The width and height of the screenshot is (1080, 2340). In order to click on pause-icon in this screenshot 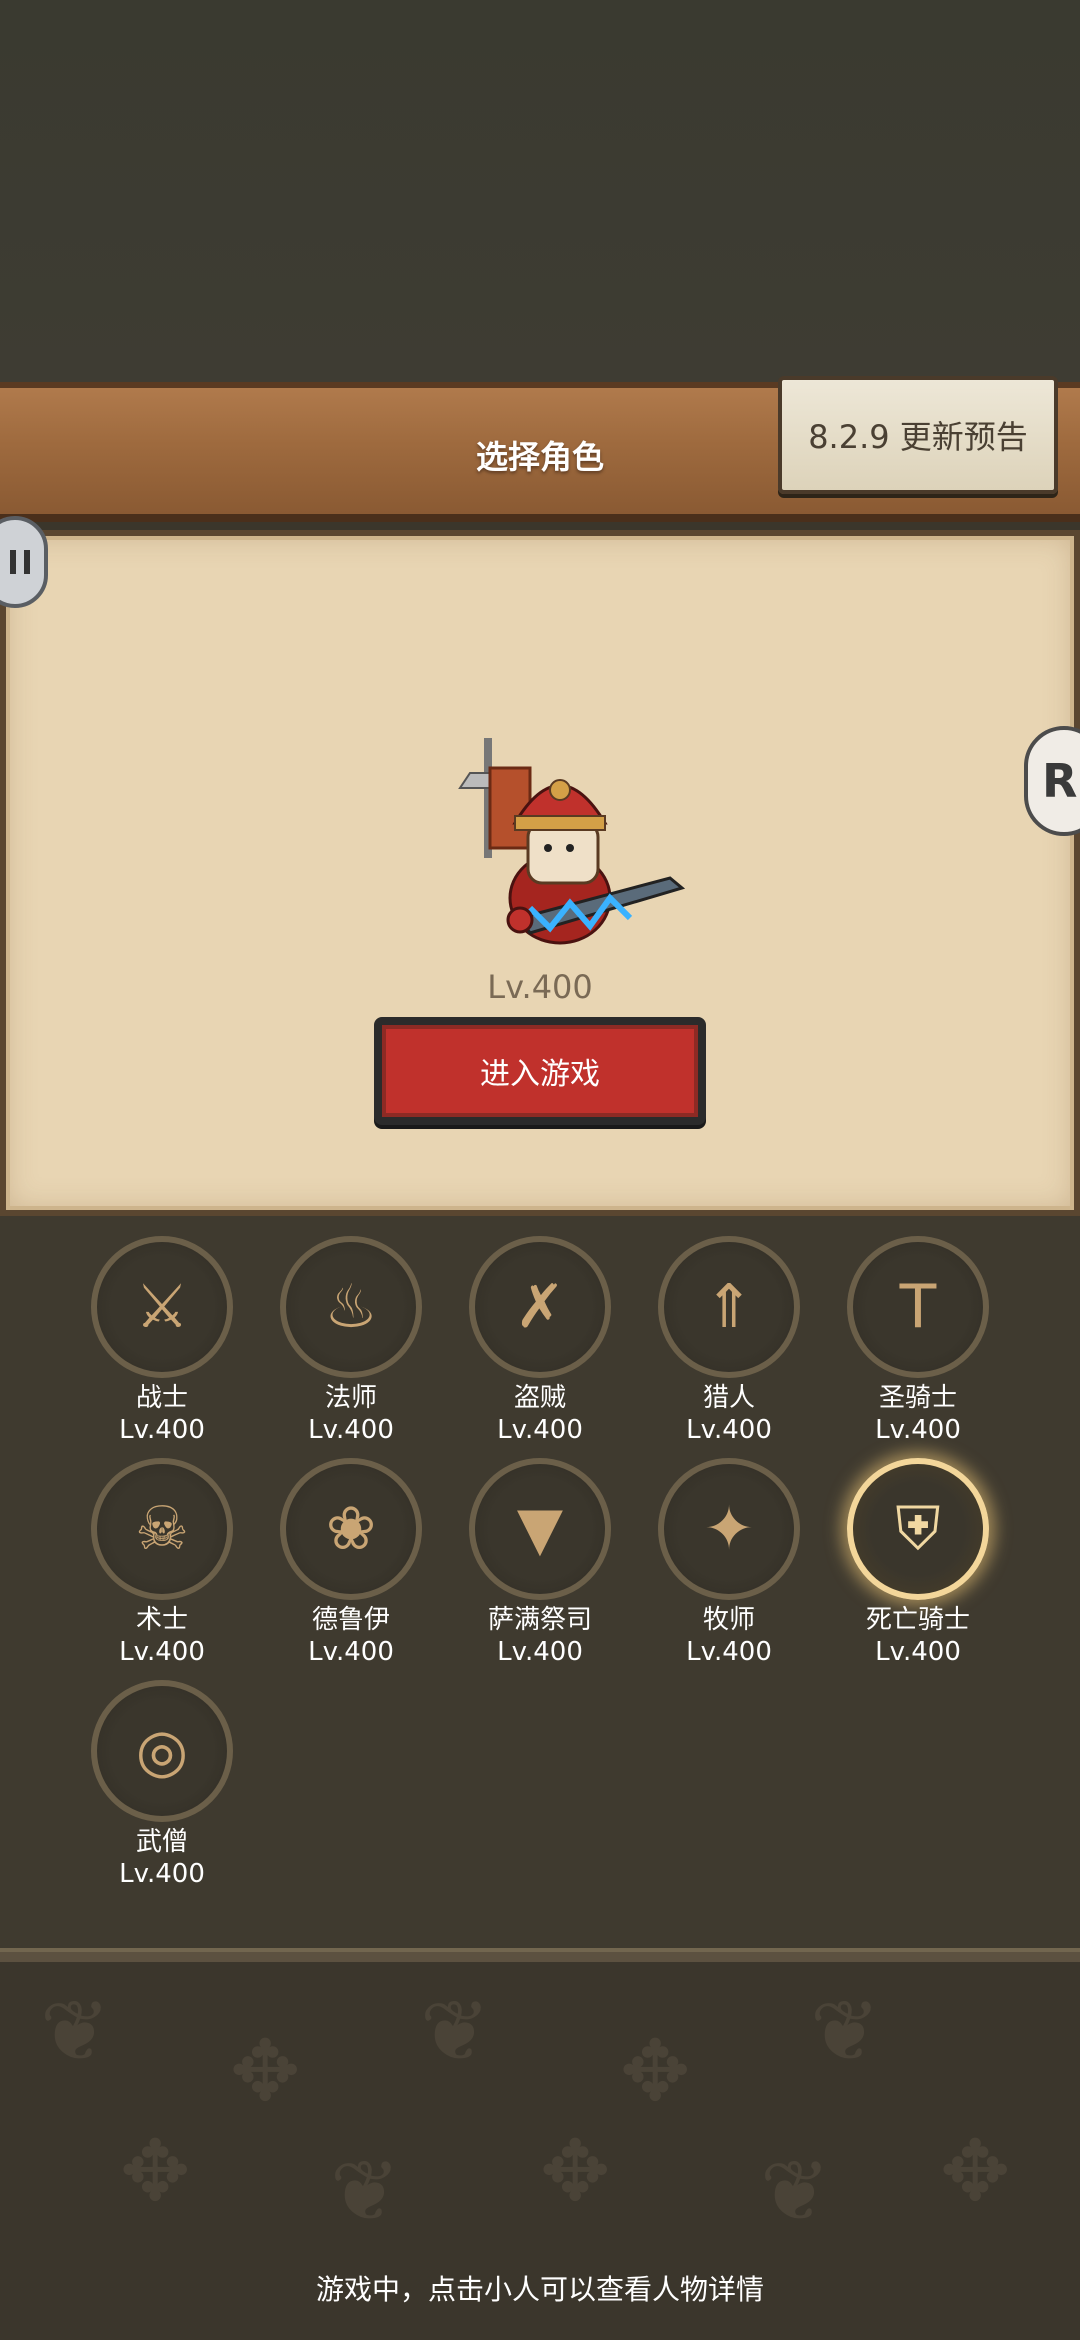, I will do `click(20, 562)`.